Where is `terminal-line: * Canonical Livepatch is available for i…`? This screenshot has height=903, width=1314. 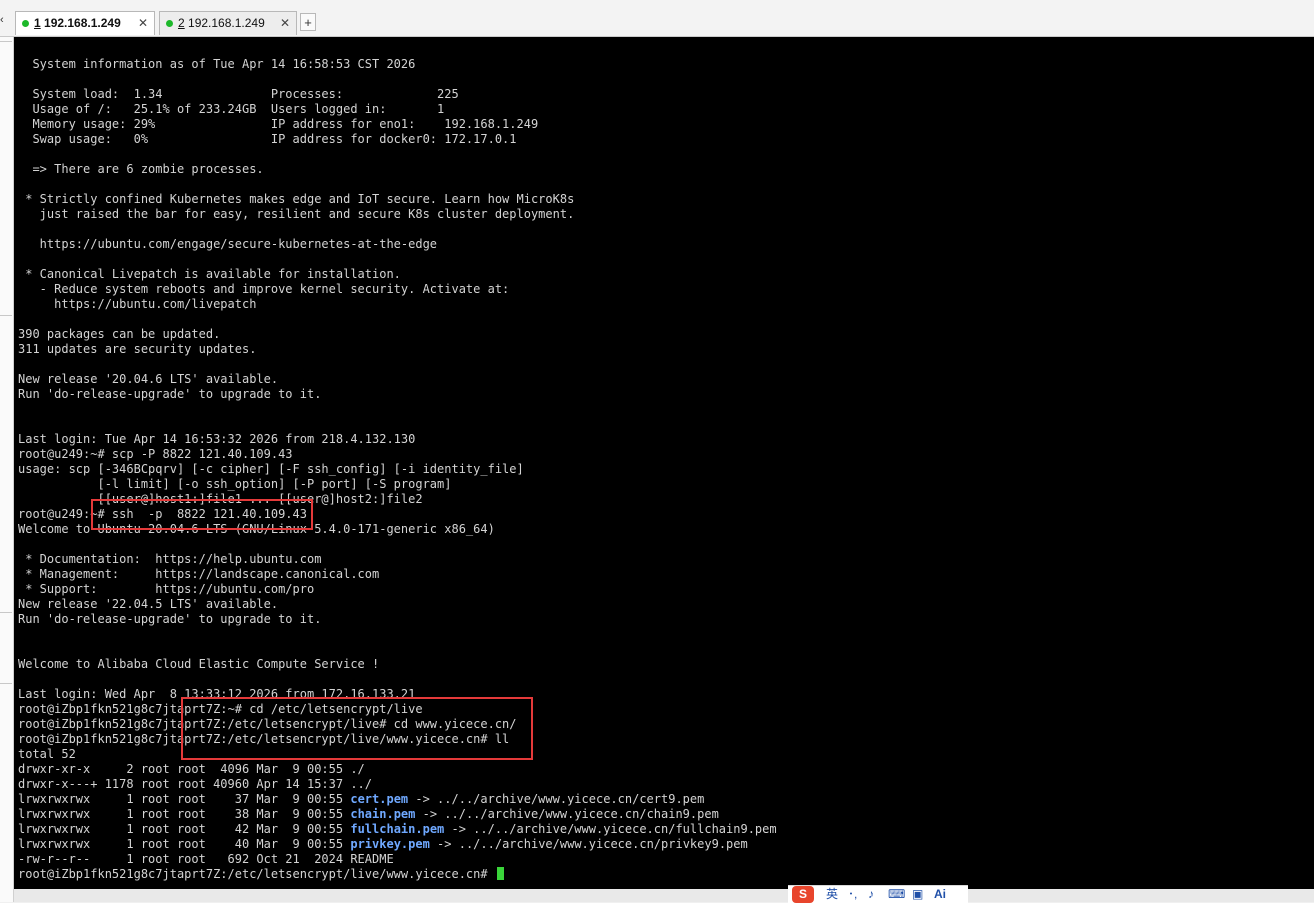 terminal-line: * Canonical Livepatch is available for i… is located at coordinates (209, 274).